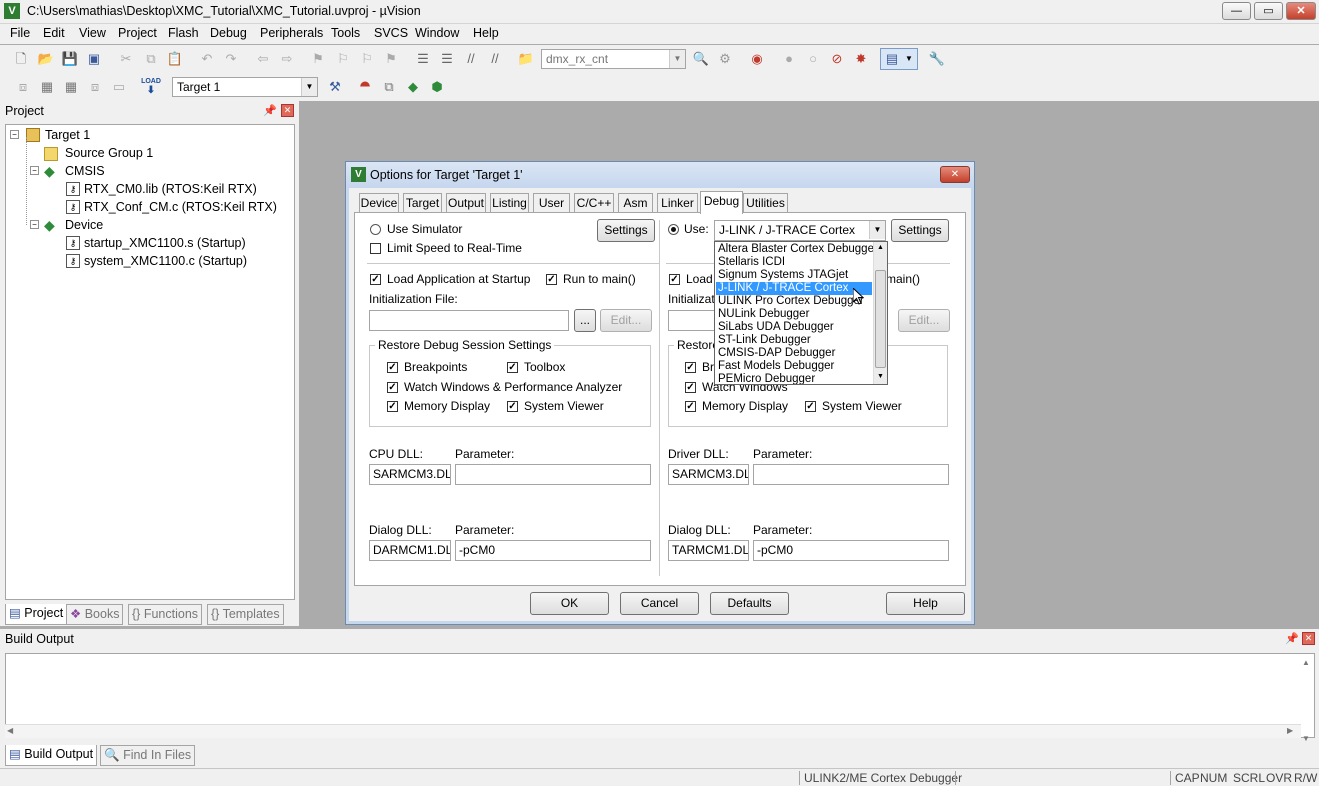  I want to click on debugger-settings-button: Settings, so click(920, 230).